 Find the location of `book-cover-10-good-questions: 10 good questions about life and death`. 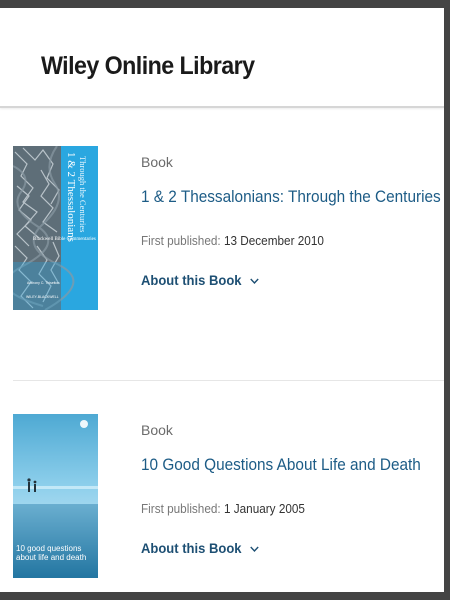

book-cover-10-good-questions: 10 good questions about life and death is located at coordinates (55, 496).